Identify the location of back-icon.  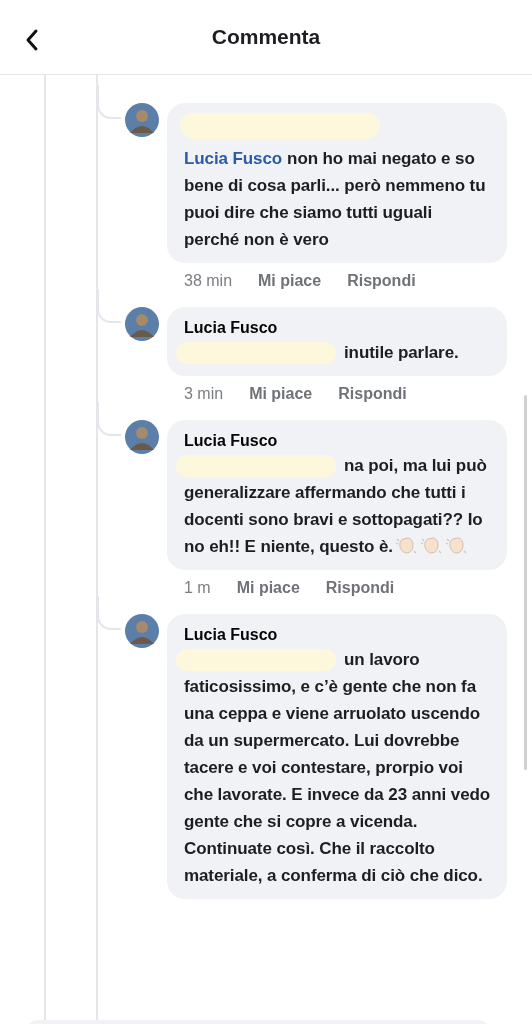
(32, 40).